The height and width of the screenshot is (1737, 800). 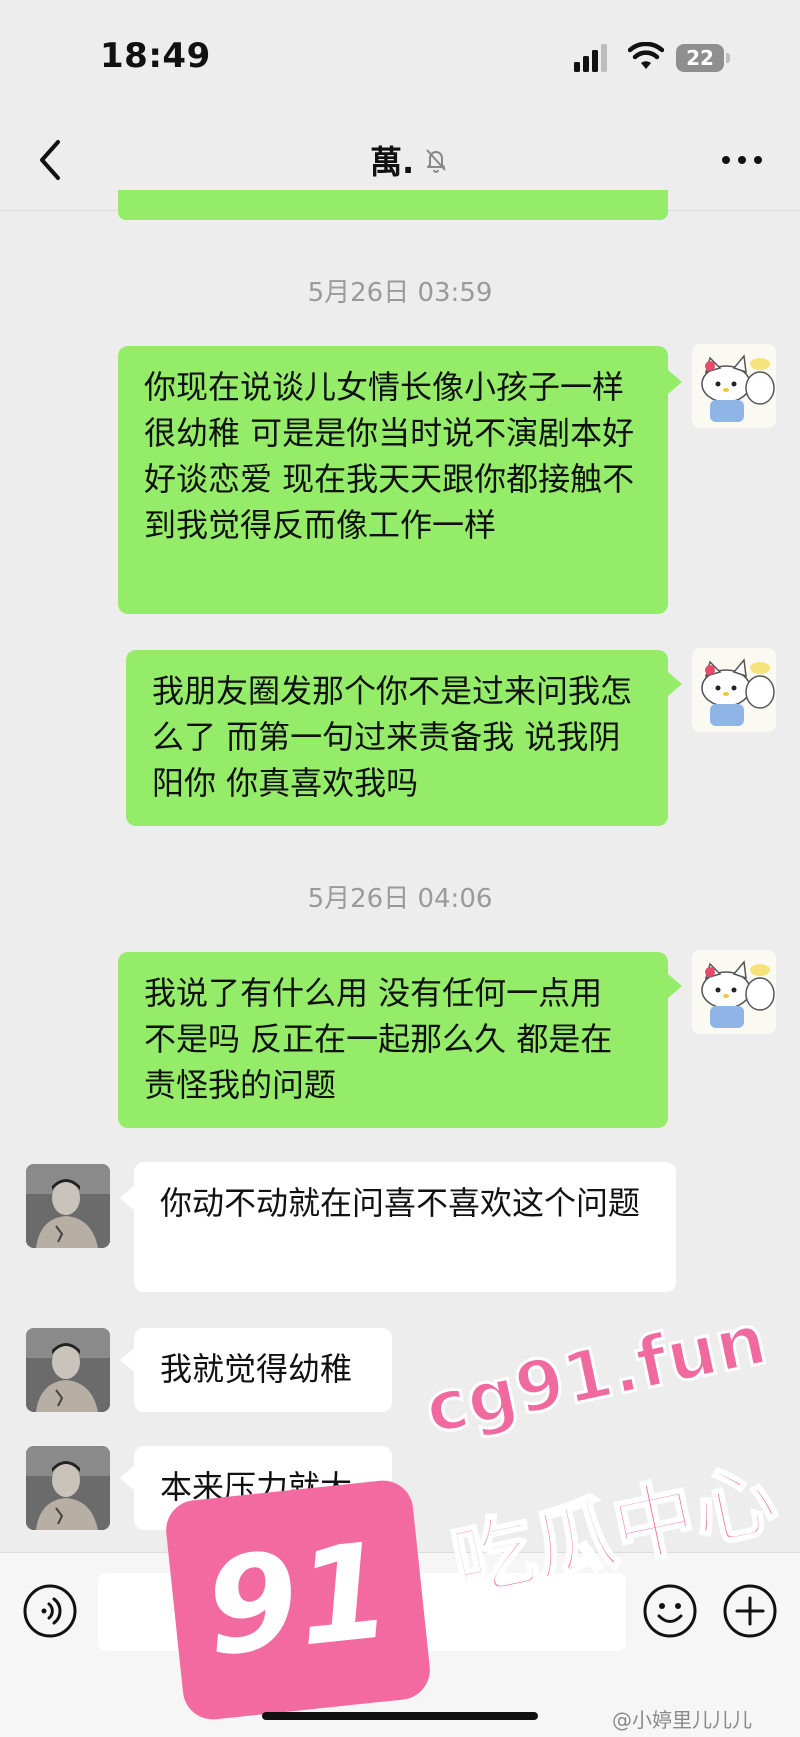 I want to click on message-text: 我朋友圈发那个你不是过来问我怎么了 而第一句过来责备我 说我阴阳你 你真喜欢我吗, so click(x=392, y=737).